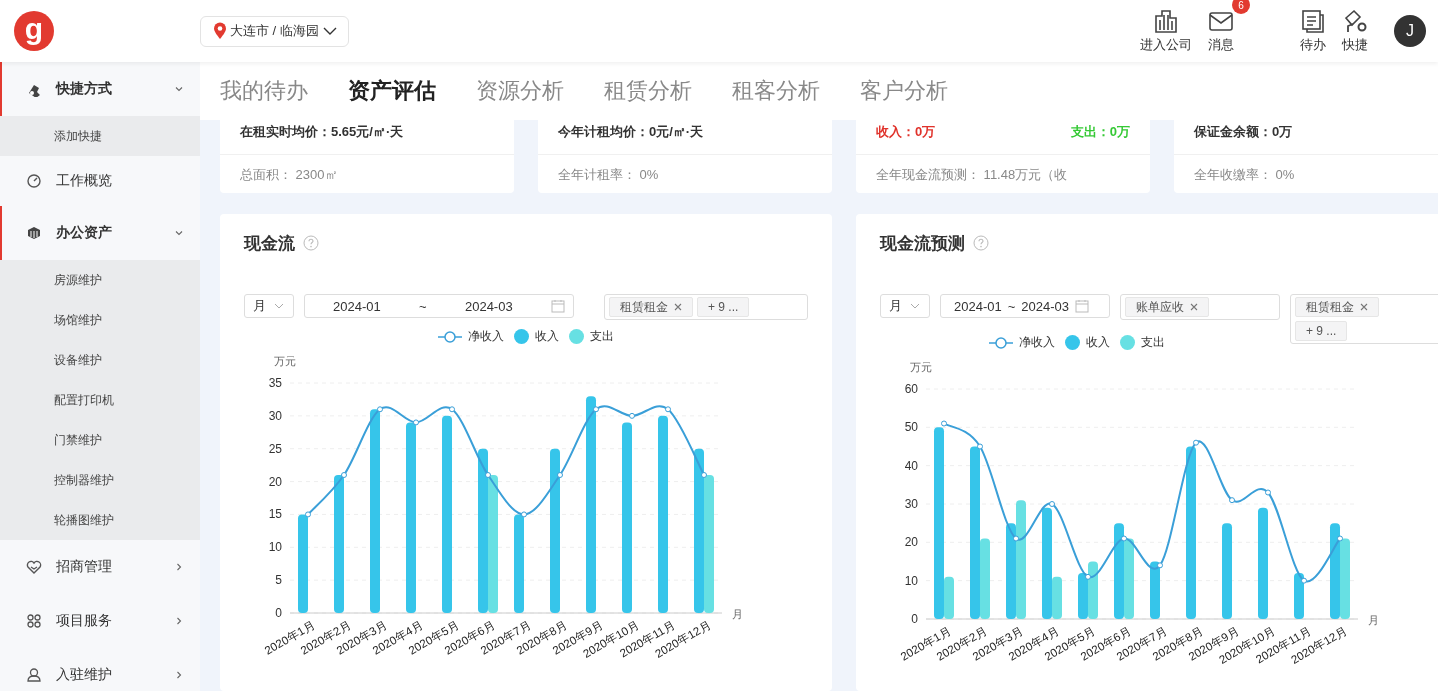 This screenshot has width=1438, height=691. I want to click on card-title: 现金流预测, so click(922, 243).